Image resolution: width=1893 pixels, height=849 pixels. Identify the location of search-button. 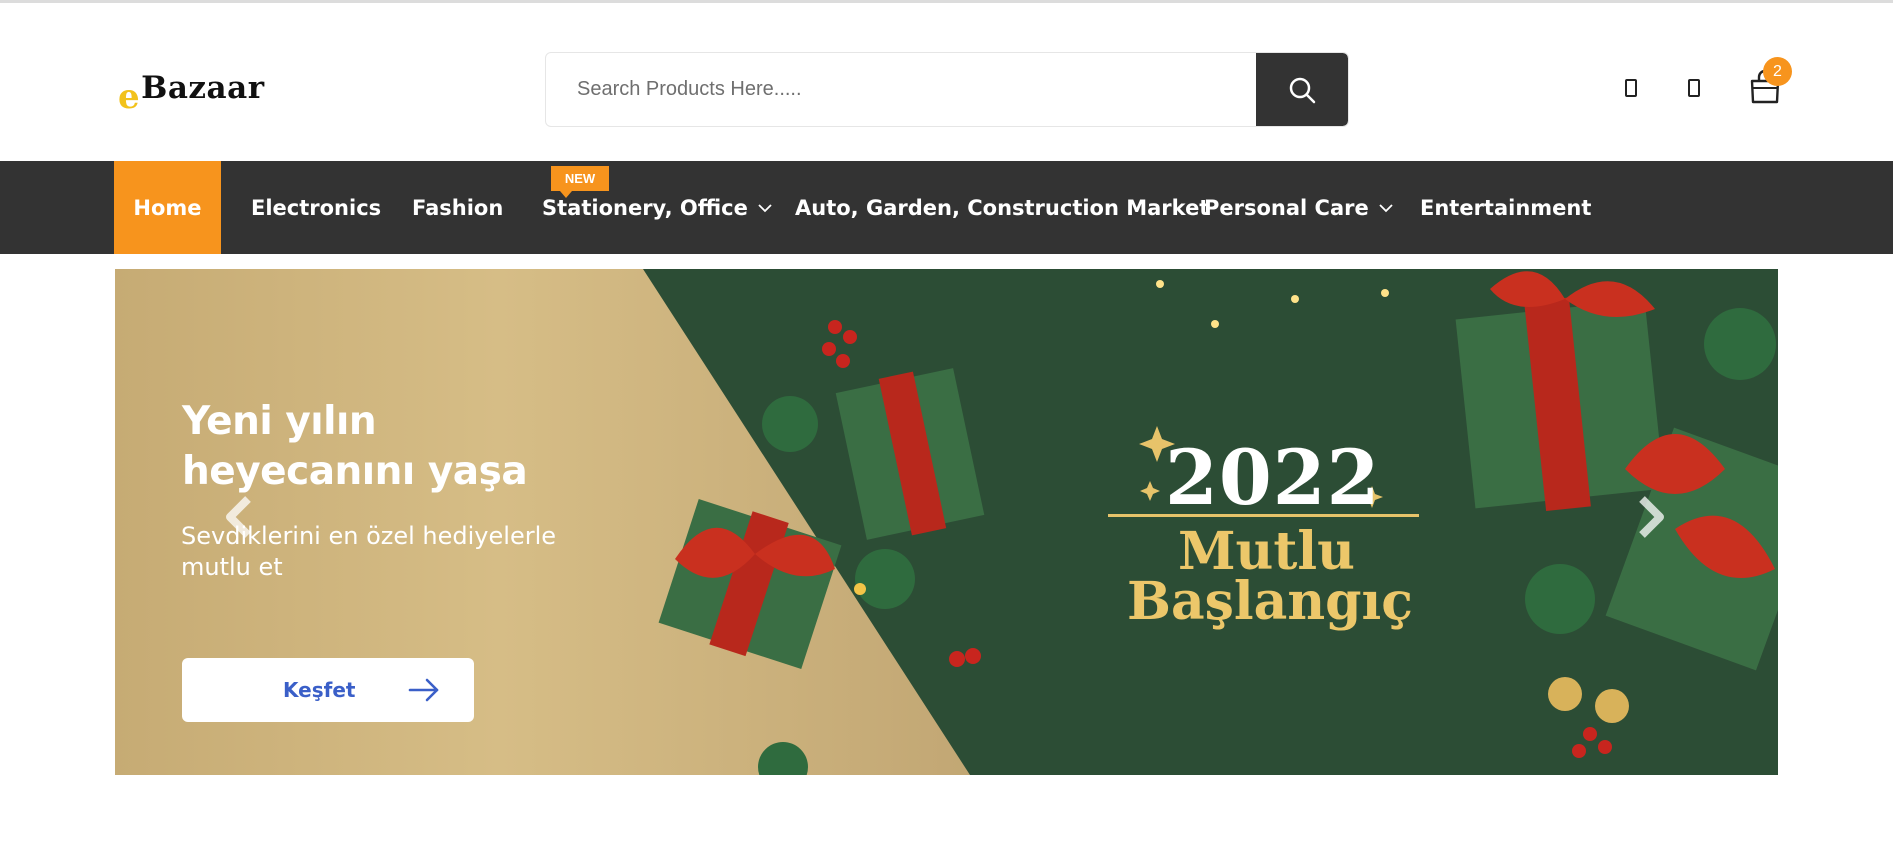
(1302, 89).